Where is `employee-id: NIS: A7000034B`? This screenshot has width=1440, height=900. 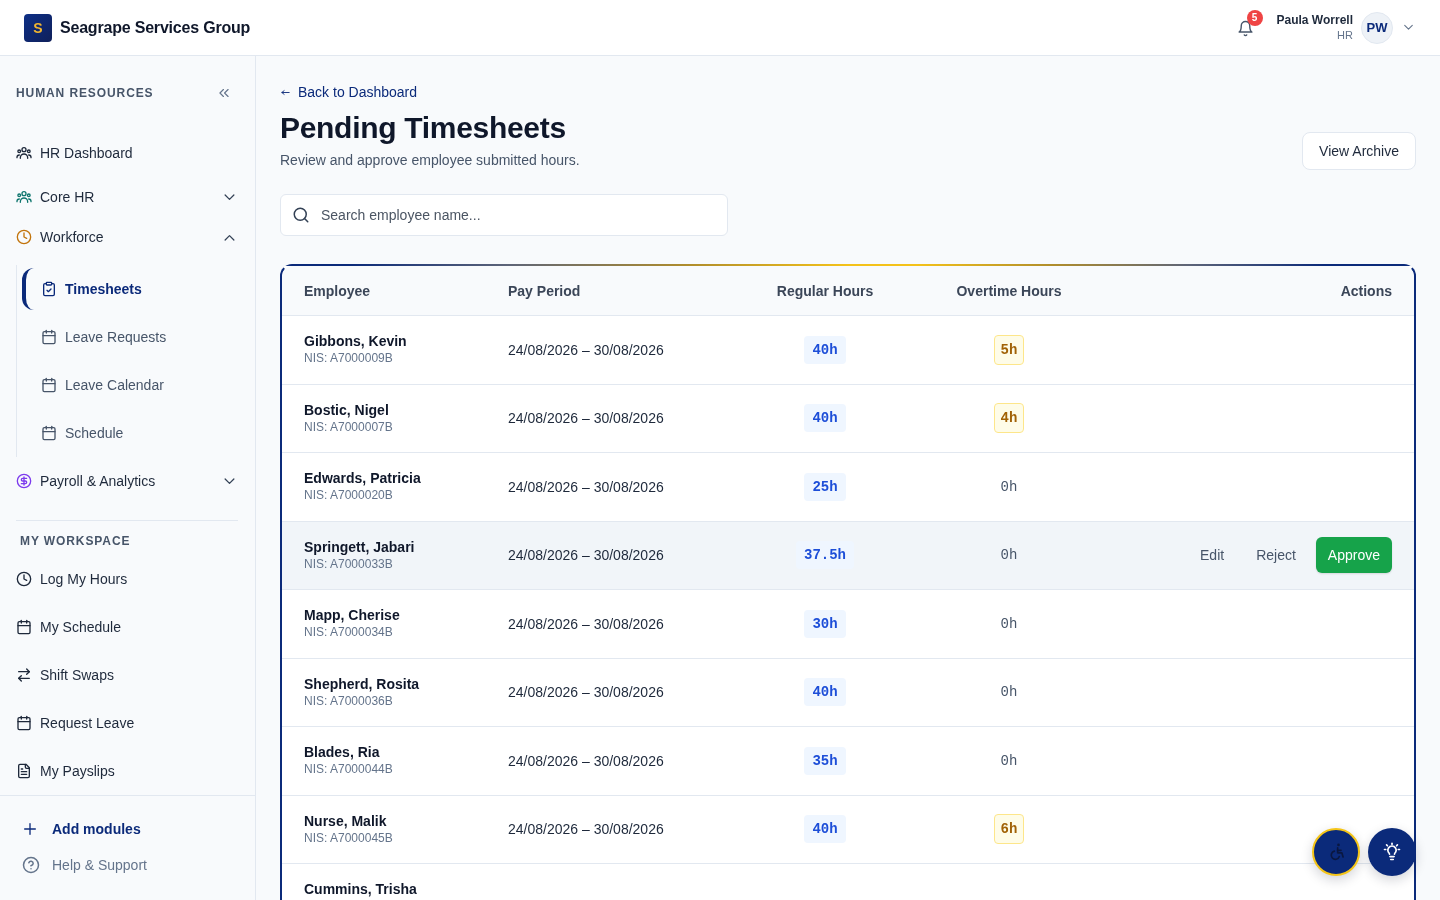 employee-id: NIS: A7000034B is located at coordinates (348, 633).